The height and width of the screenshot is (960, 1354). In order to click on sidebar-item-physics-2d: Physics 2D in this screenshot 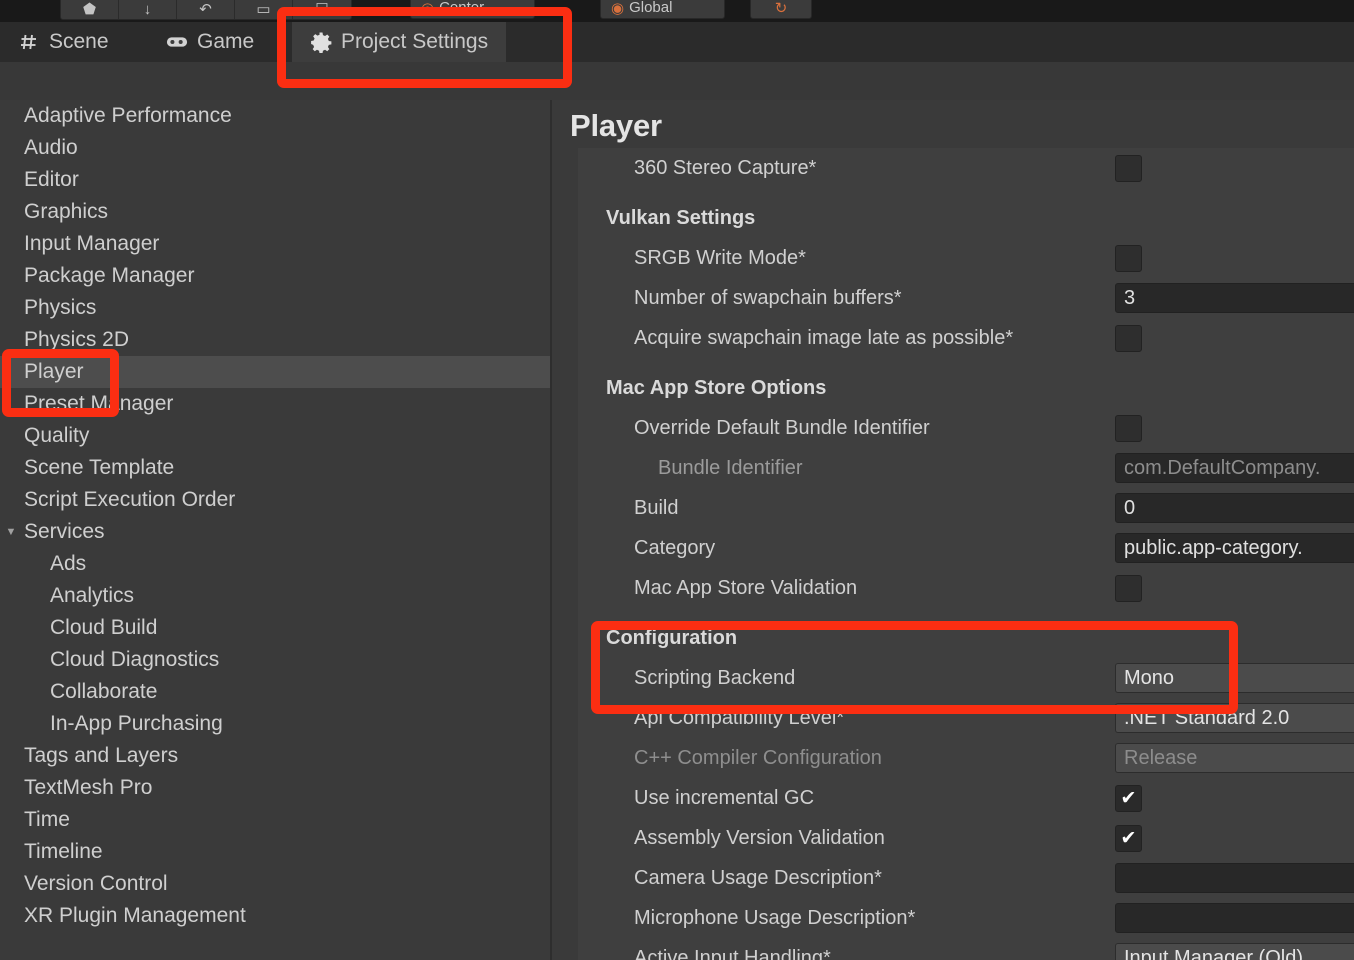, I will do `click(275, 340)`.